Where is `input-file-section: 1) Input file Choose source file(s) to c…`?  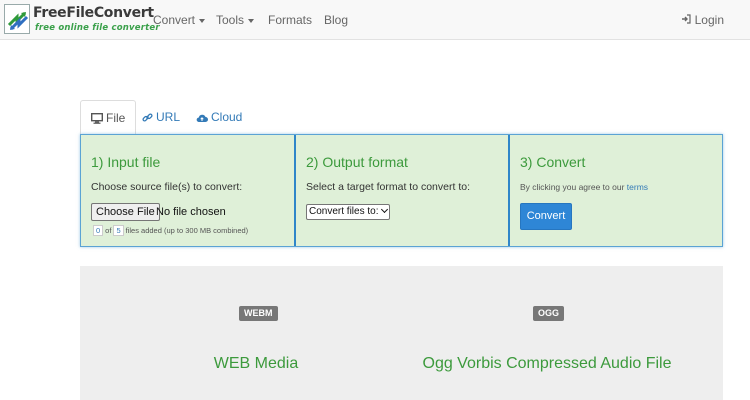 input-file-section: 1) Input file Choose source file(s) to c… is located at coordinates (187, 190).